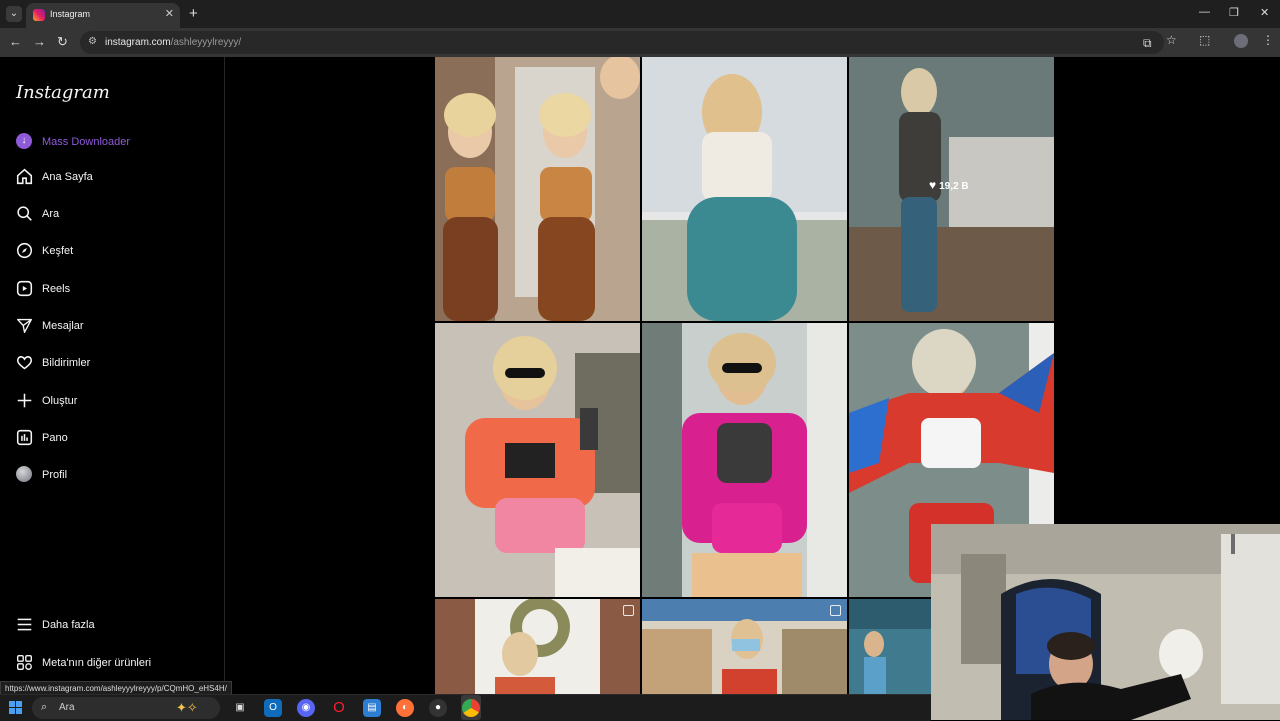 The image size is (1280, 721). What do you see at coordinates (111, 253) in the screenshot?
I see `sidebar-item-explore: Keşfet` at bounding box center [111, 253].